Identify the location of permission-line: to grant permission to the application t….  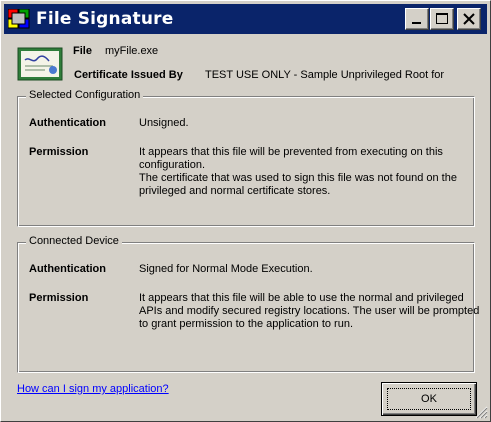
(246, 324).